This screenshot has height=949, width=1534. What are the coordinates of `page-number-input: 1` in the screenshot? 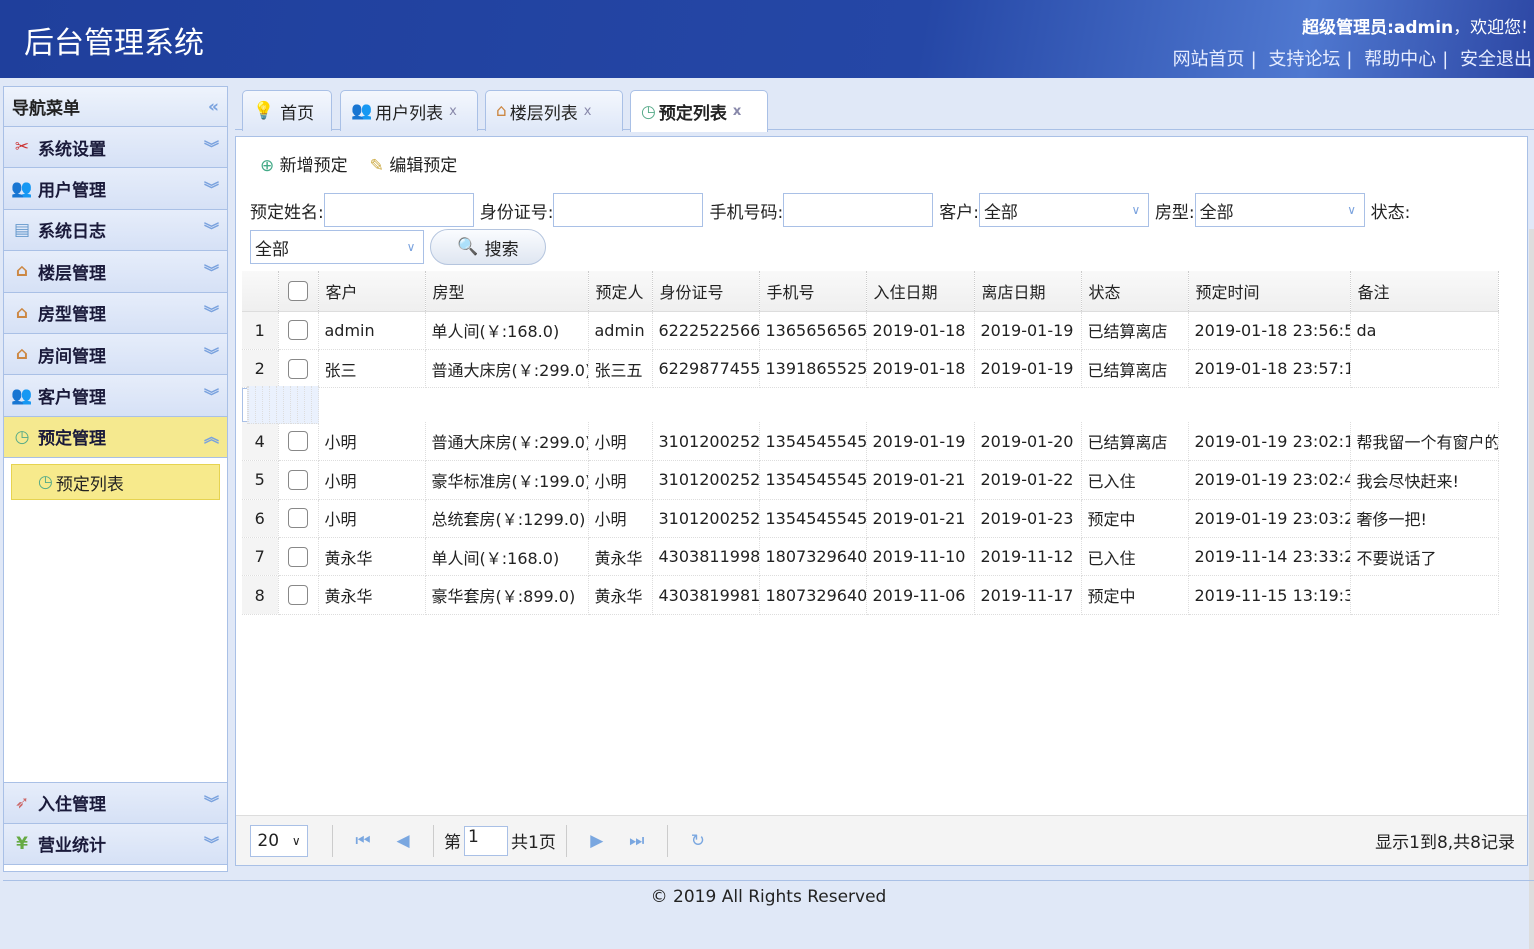 It's located at (486, 840).